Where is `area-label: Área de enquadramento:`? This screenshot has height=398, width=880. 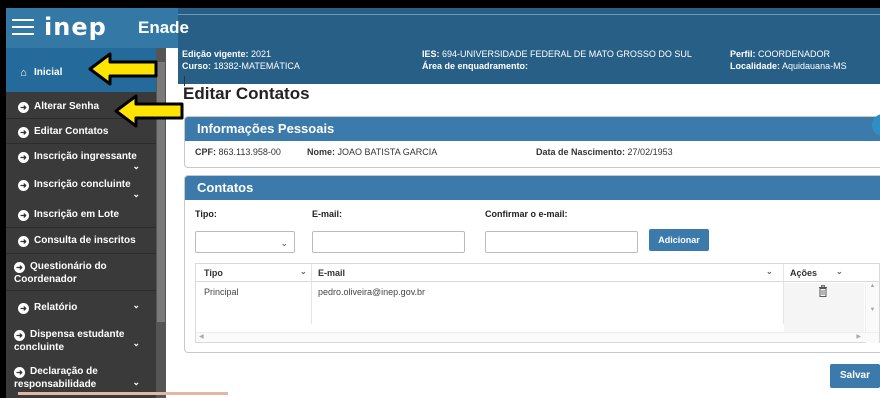 area-label: Área de enquadramento: is located at coordinates (475, 66).